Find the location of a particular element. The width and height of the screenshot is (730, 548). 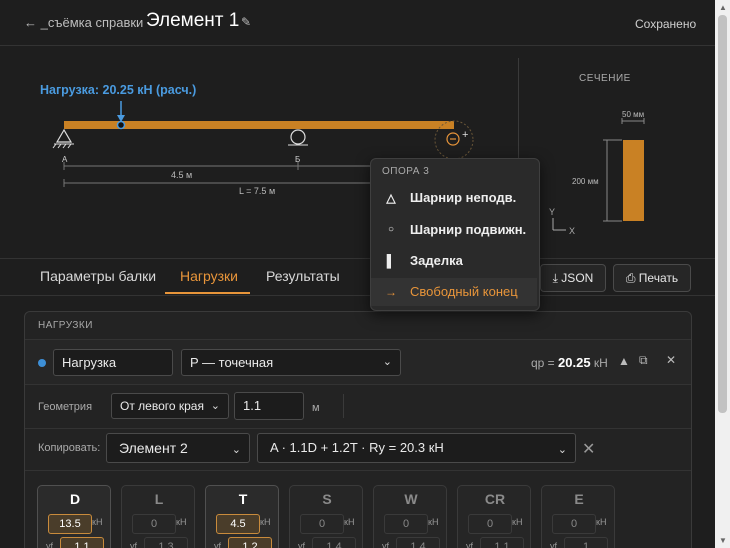

pinned-support-icon is located at coordinates (63, 138).